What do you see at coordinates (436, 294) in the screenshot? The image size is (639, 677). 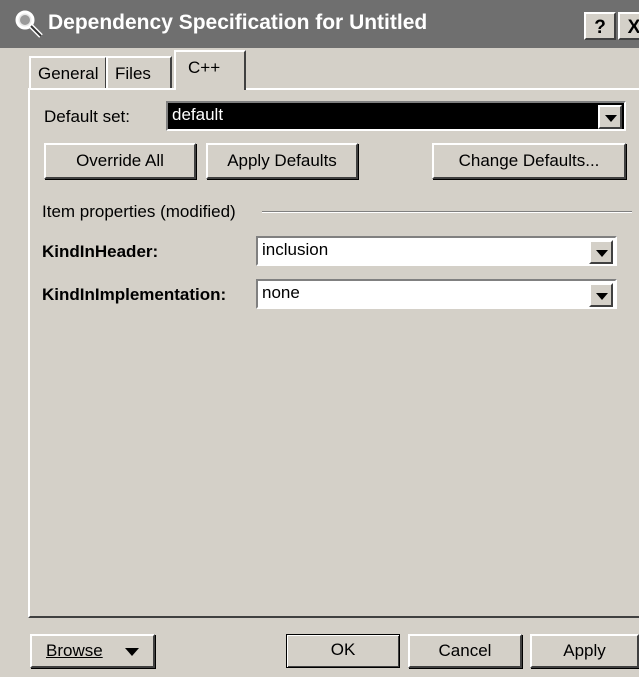 I see `kind-in-implementation-select: none` at bounding box center [436, 294].